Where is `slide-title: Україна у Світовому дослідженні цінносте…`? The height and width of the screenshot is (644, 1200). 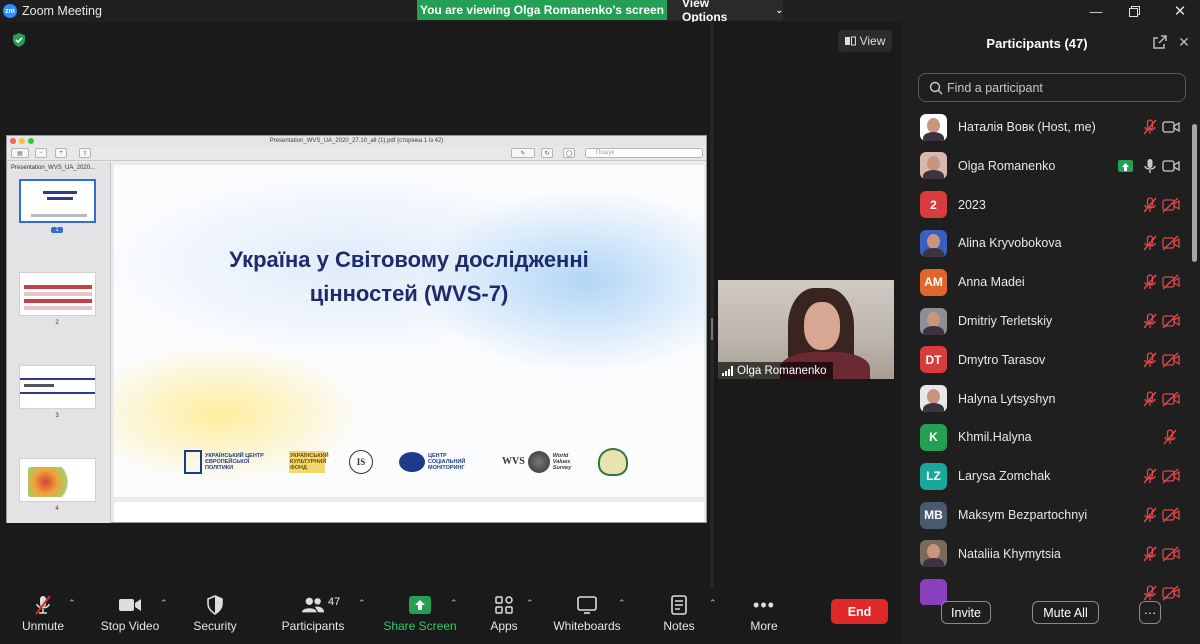 slide-title: Україна у Світовому дослідженні цінносте… is located at coordinates (409, 277).